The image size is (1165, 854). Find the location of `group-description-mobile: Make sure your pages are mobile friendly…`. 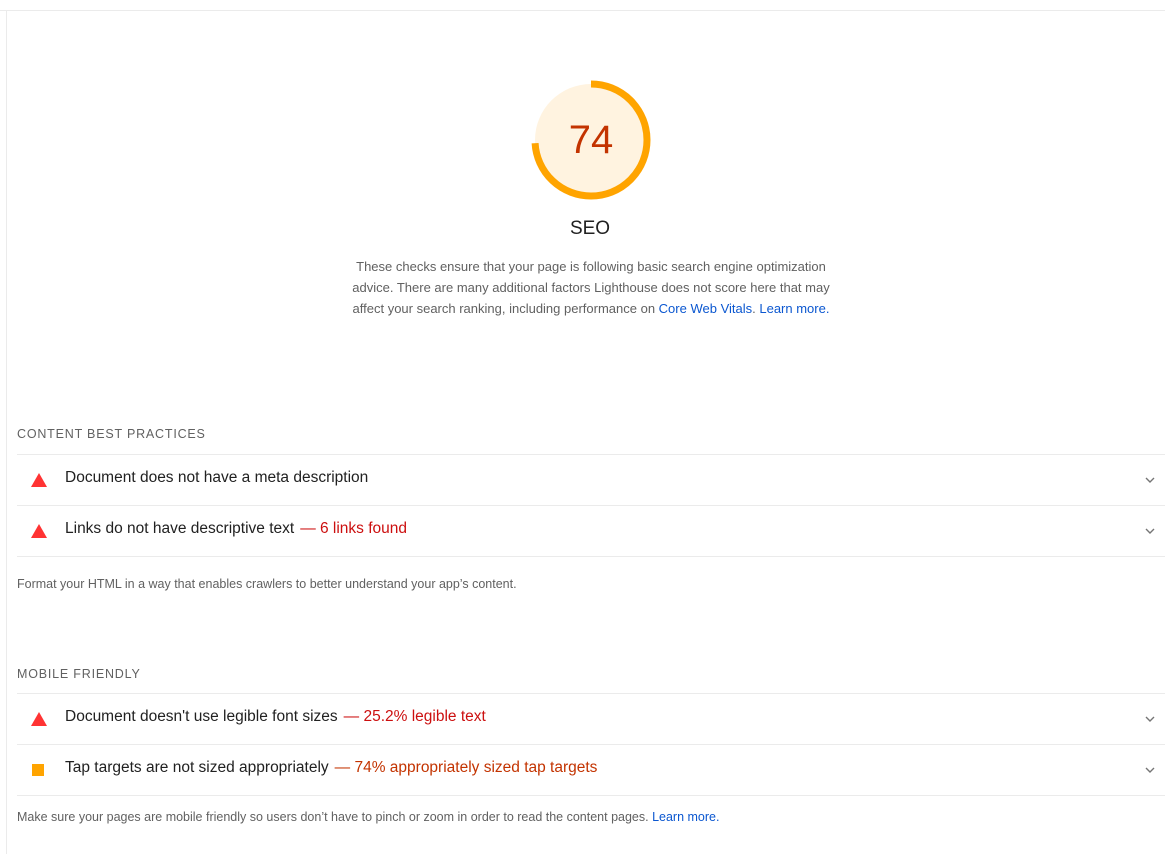

group-description-mobile: Make sure your pages are mobile friendly… is located at coordinates (368, 817).